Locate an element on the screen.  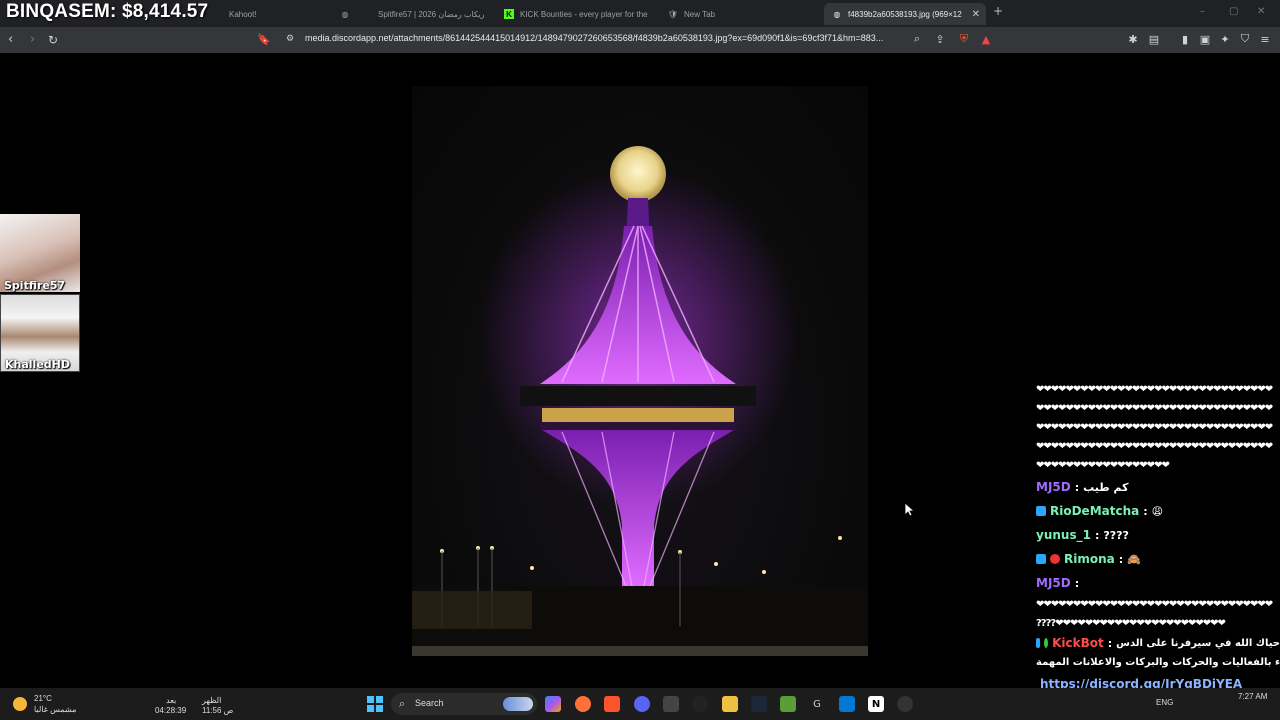
chat-text: 🙈 is located at coordinates (1134, 559).